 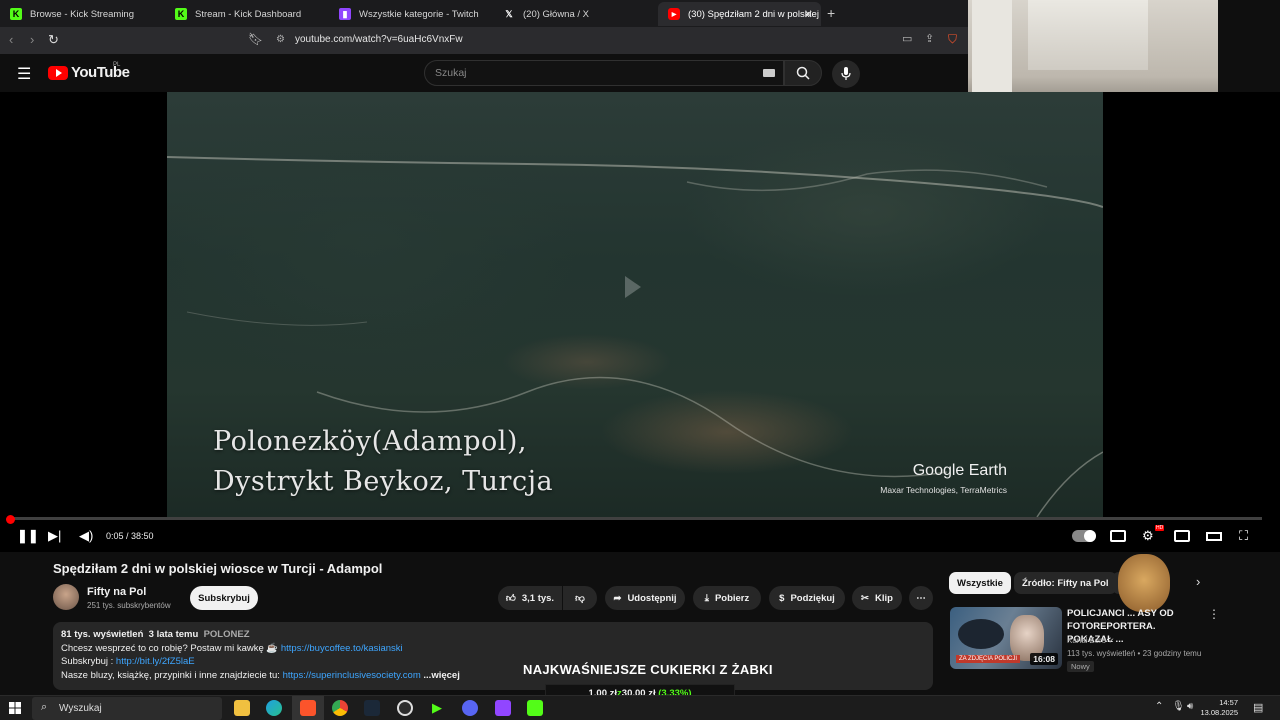 I want to click on search-input: Szukaj, so click(x=604, y=73).